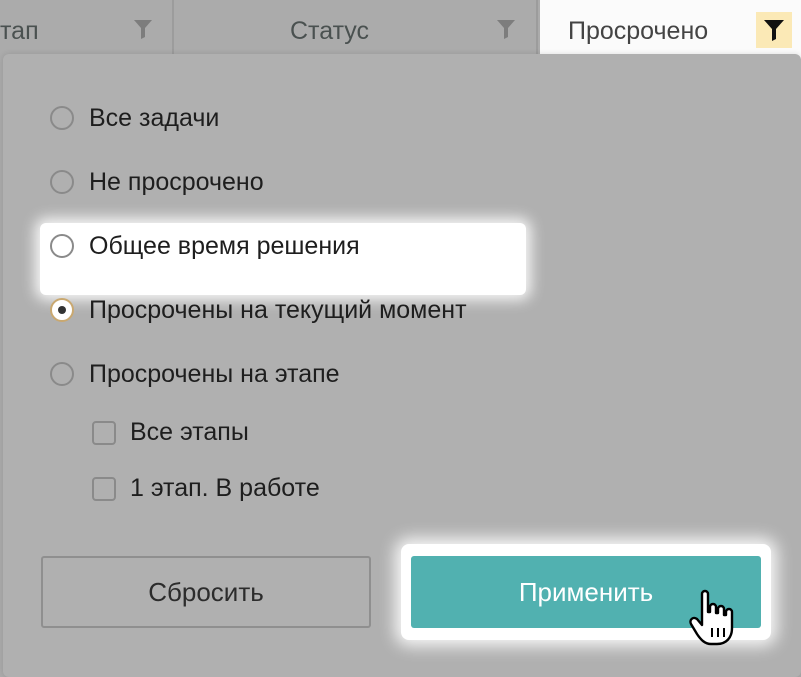 This screenshot has width=801, height=677. I want to click on active-filter-button, so click(774, 30).